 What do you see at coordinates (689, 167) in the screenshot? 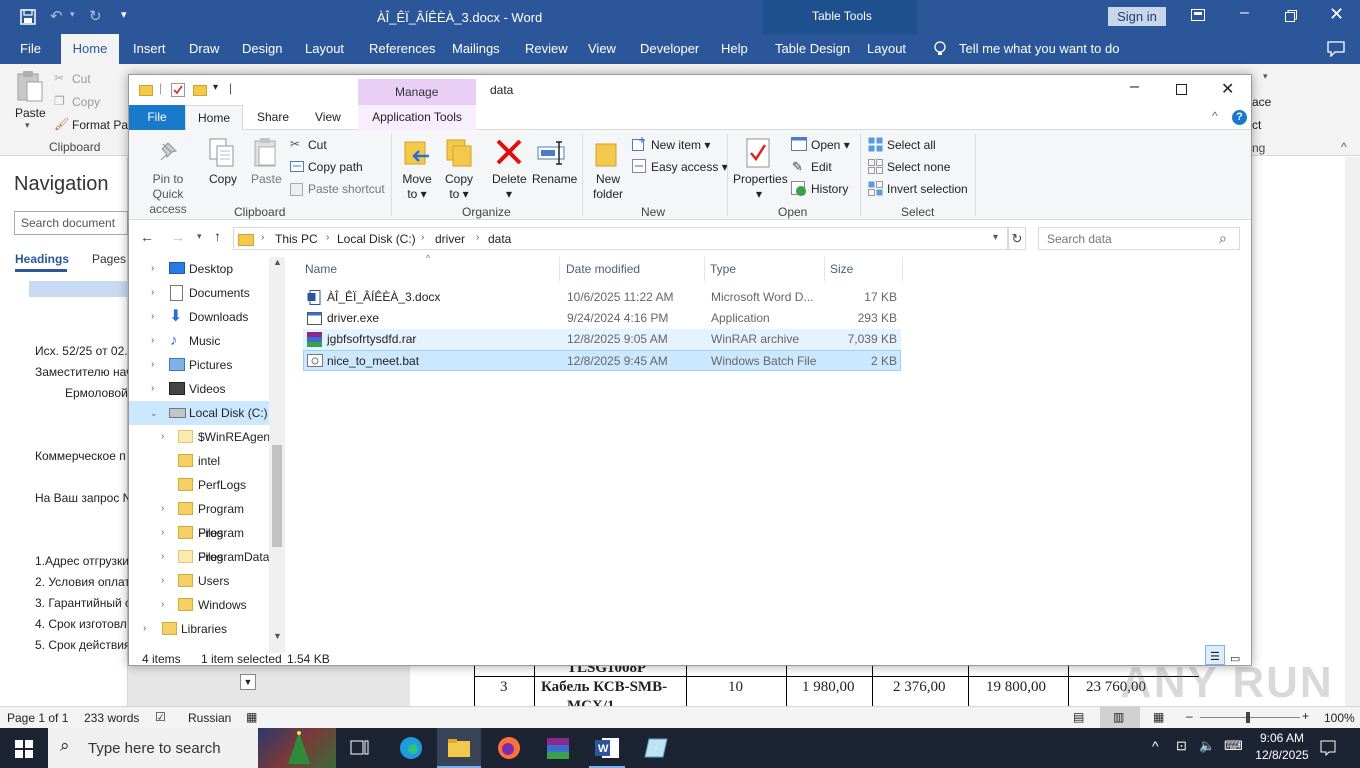
I see `easy-access-button: Easy access ▾` at bounding box center [689, 167].